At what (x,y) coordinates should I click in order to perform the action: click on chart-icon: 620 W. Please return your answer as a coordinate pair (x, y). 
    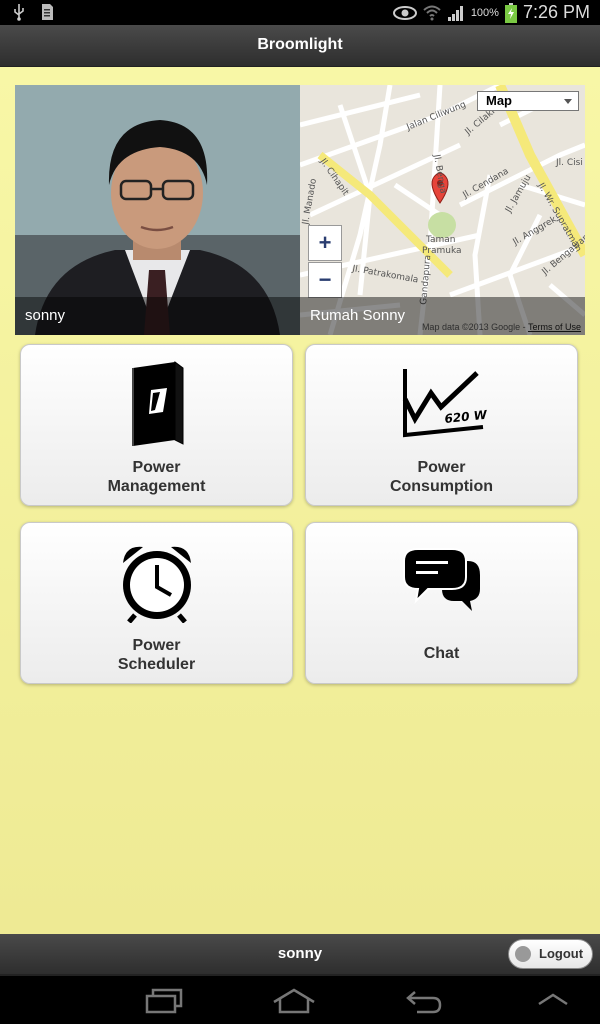
    Looking at the image, I should click on (441, 405).